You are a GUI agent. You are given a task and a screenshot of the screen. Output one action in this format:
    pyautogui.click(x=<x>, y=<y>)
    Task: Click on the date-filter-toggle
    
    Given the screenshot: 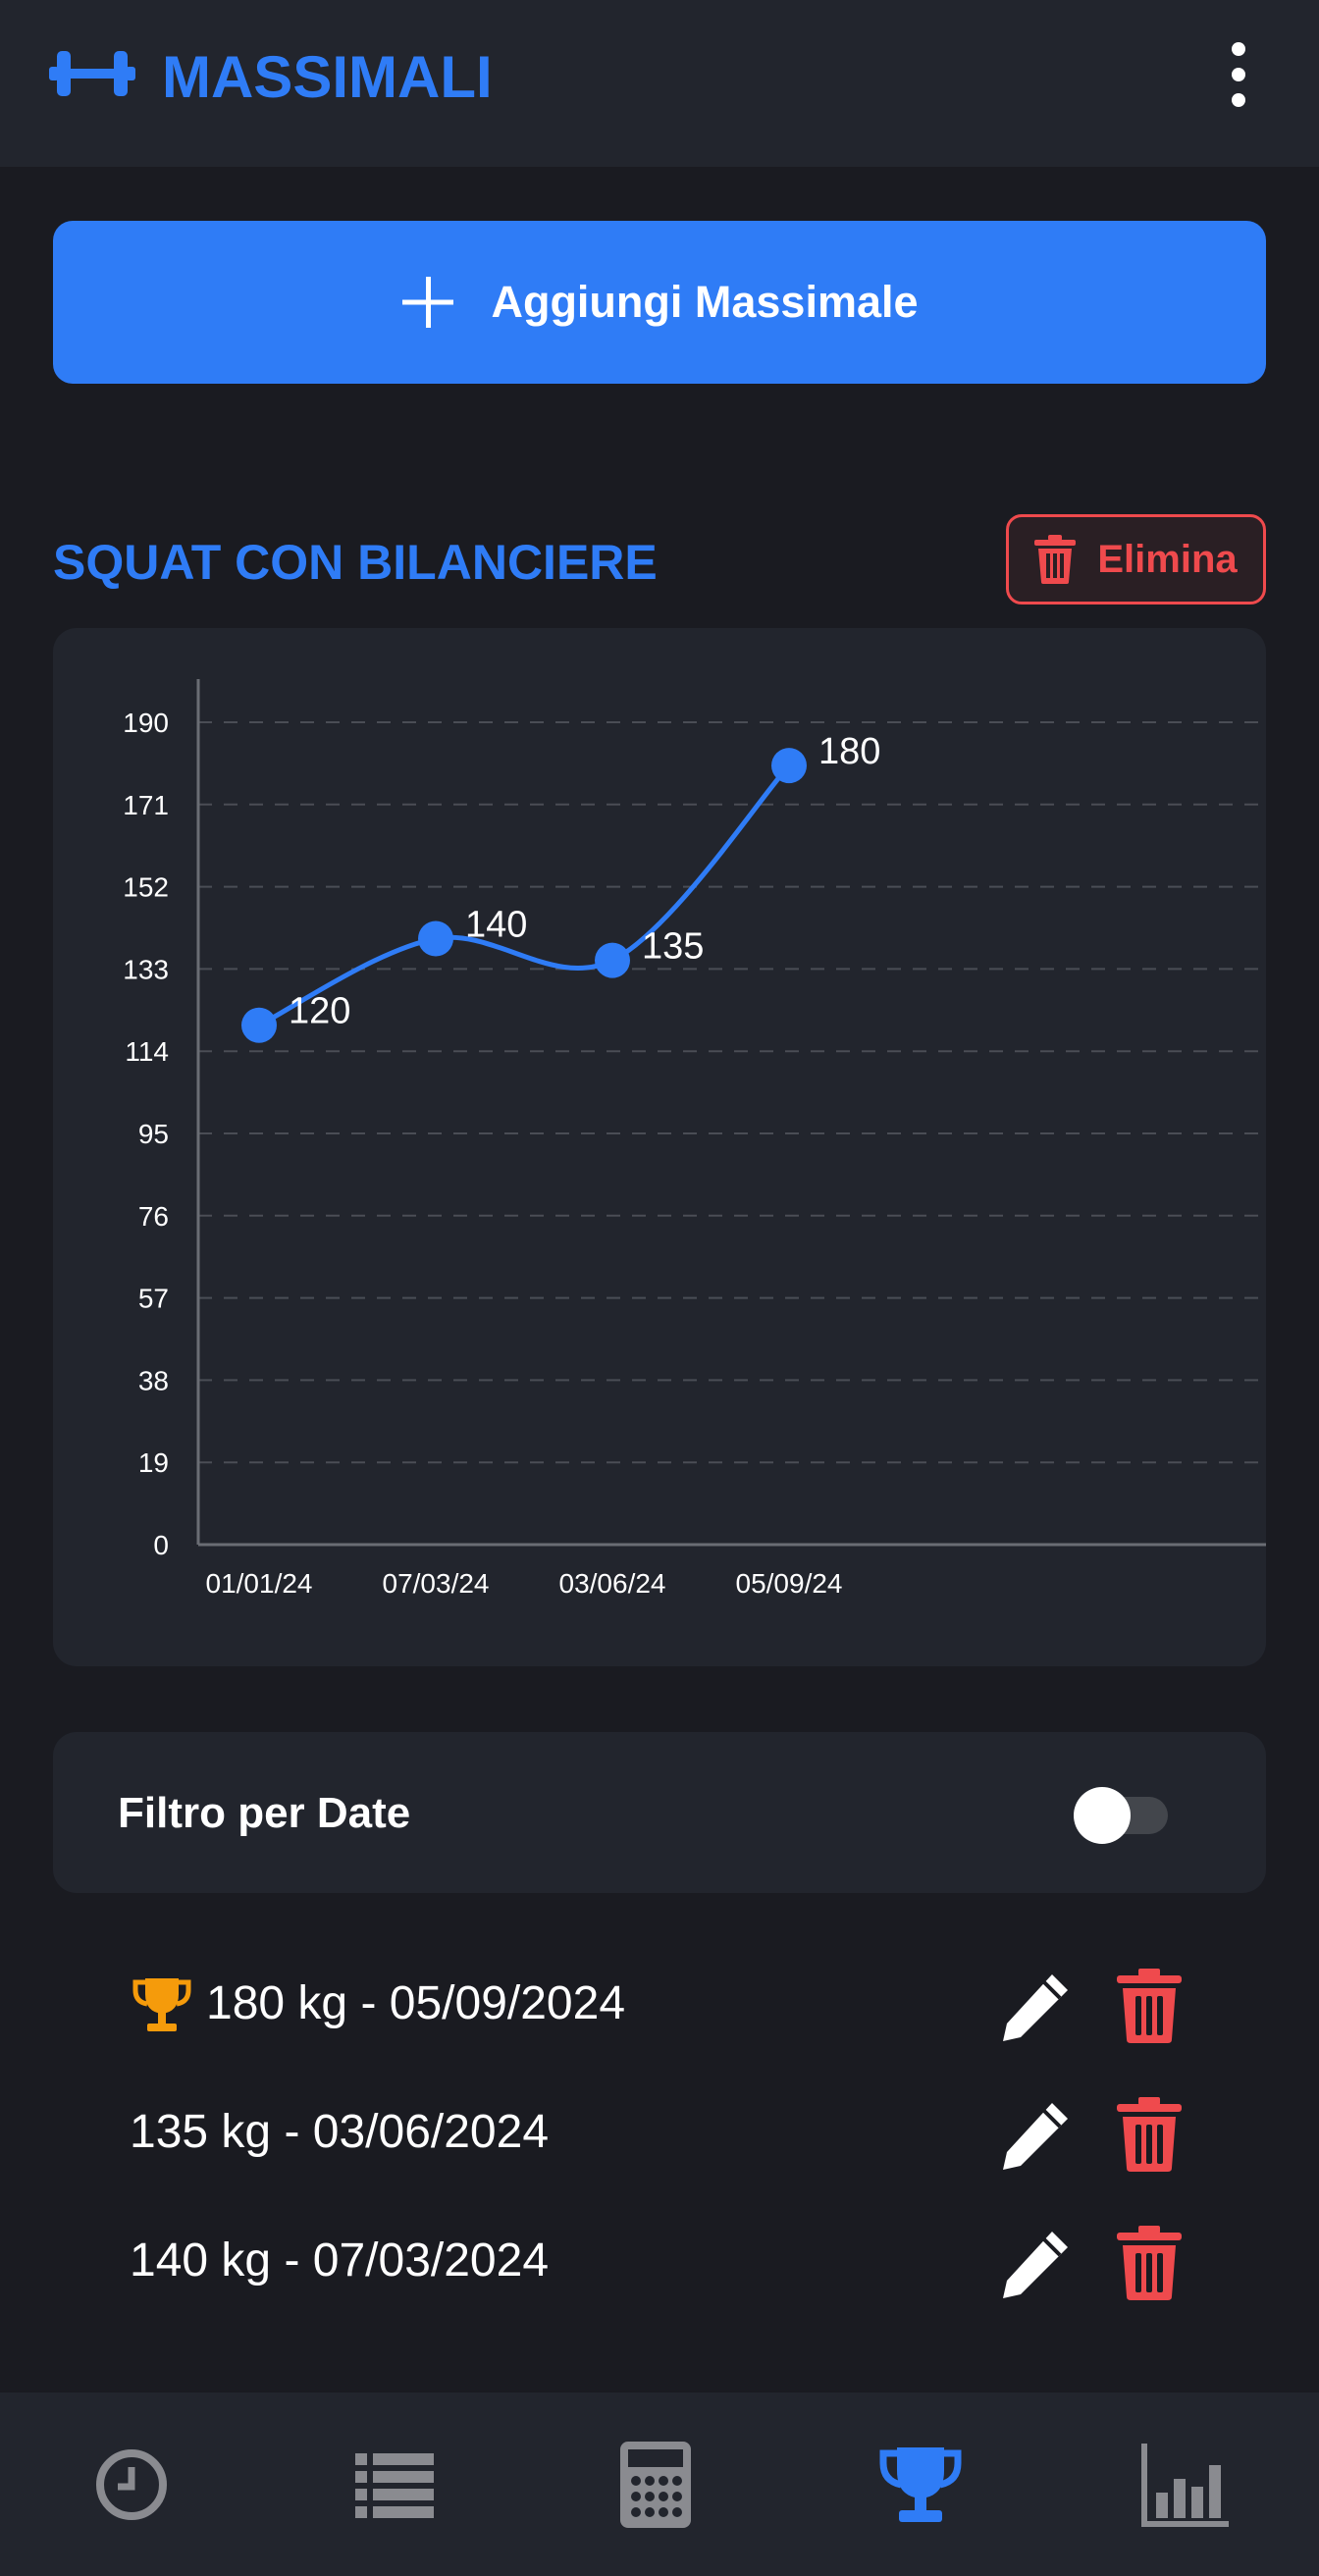 What is the action you would take?
    pyautogui.click(x=1123, y=1813)
    